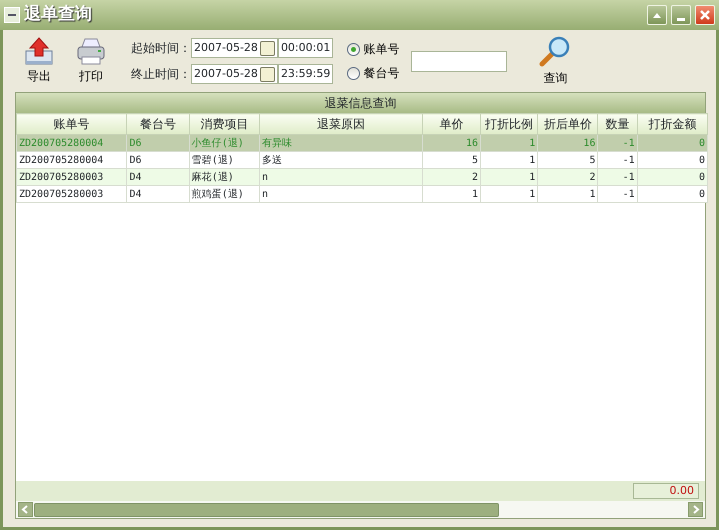 The height and width of the screenshot is (530, 719). Describe the element at coordinates (509, 124) in the screenshot. I see `column-header: 打折比例` at that location.